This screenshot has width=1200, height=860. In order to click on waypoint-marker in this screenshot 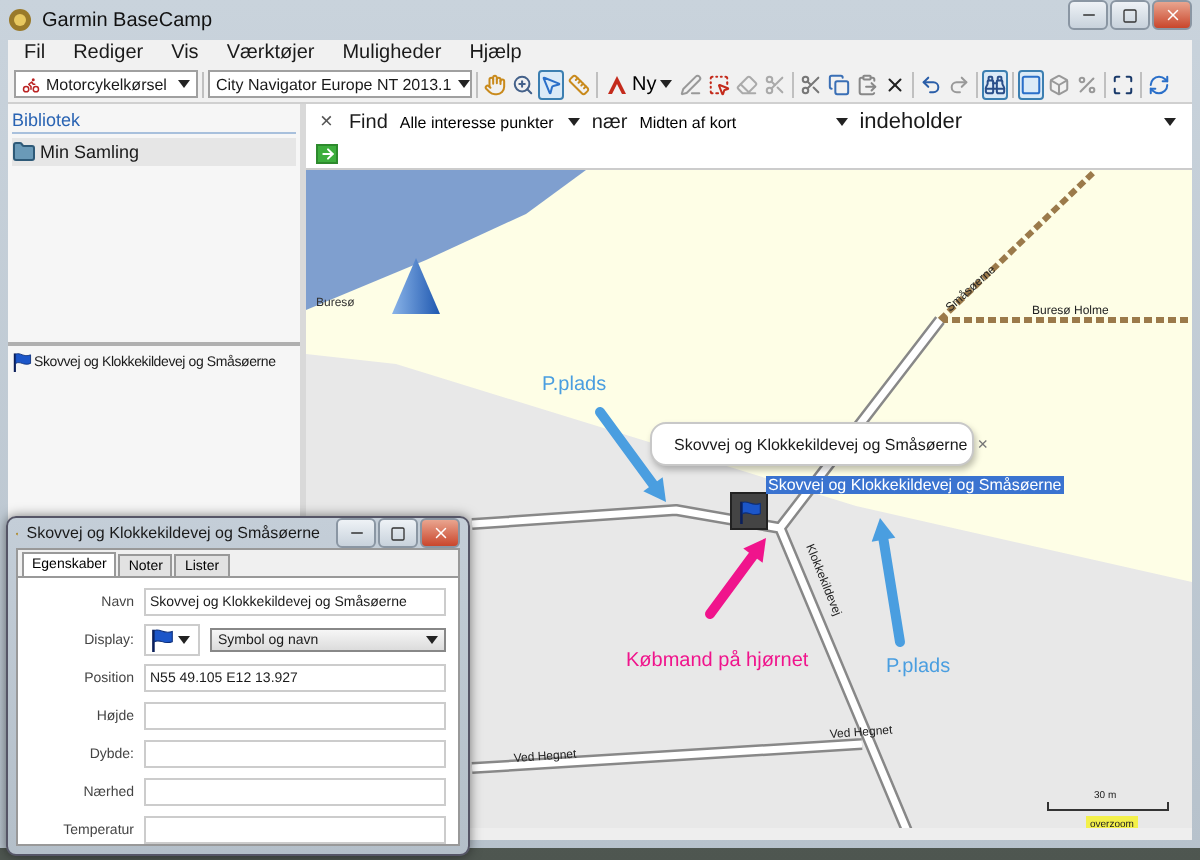, I will do `click(749, 511)`.